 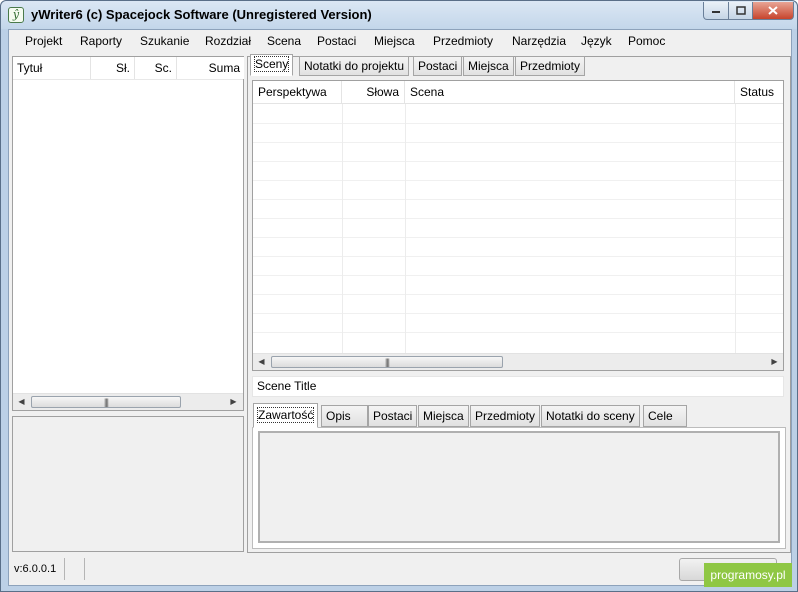 I want to click on minimize-icon, so click(x=716, y=12).